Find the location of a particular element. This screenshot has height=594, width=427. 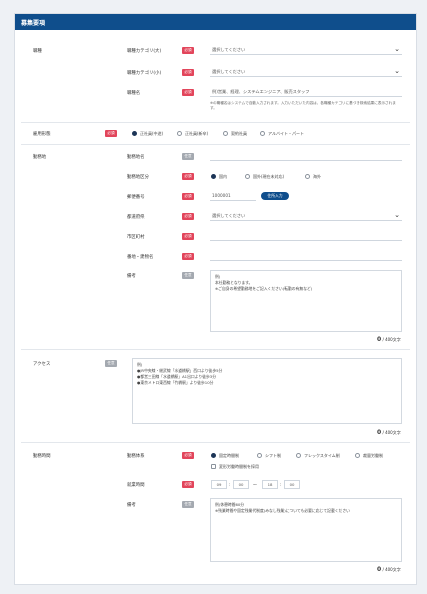

employment-label: 雇用形態 is located at coordinates (42, 134).